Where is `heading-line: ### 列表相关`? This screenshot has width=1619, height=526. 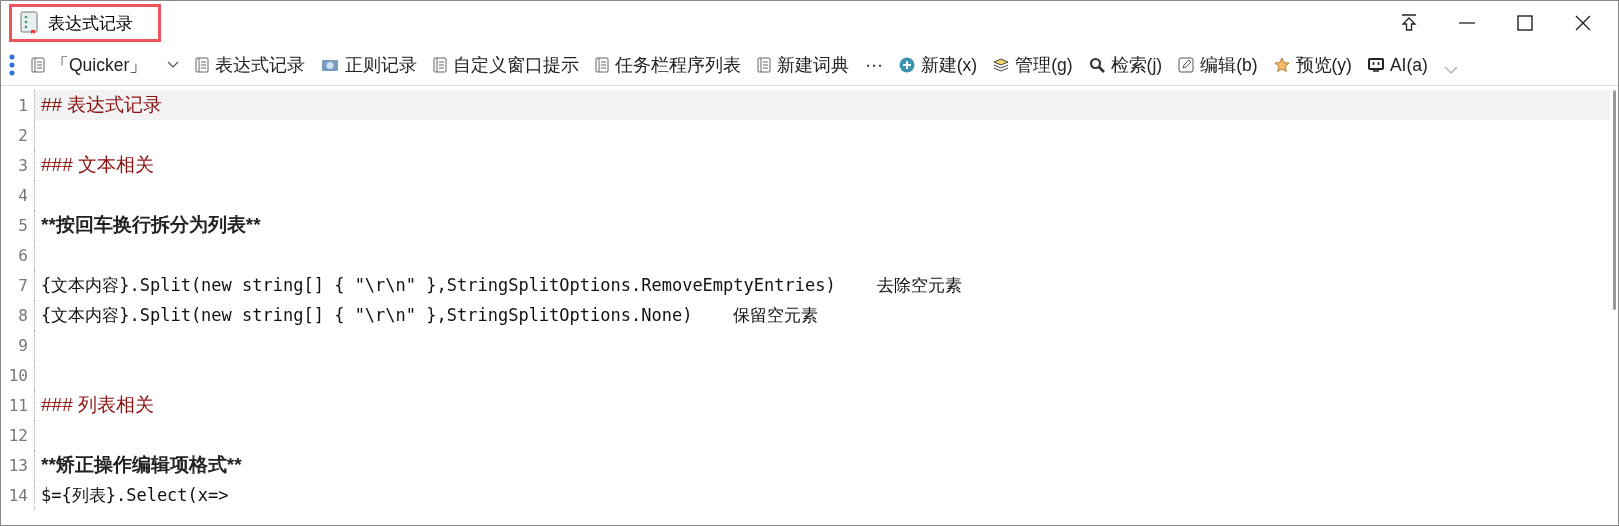 heading-line: ### 列表相关 is located at coordinates (97, 405).